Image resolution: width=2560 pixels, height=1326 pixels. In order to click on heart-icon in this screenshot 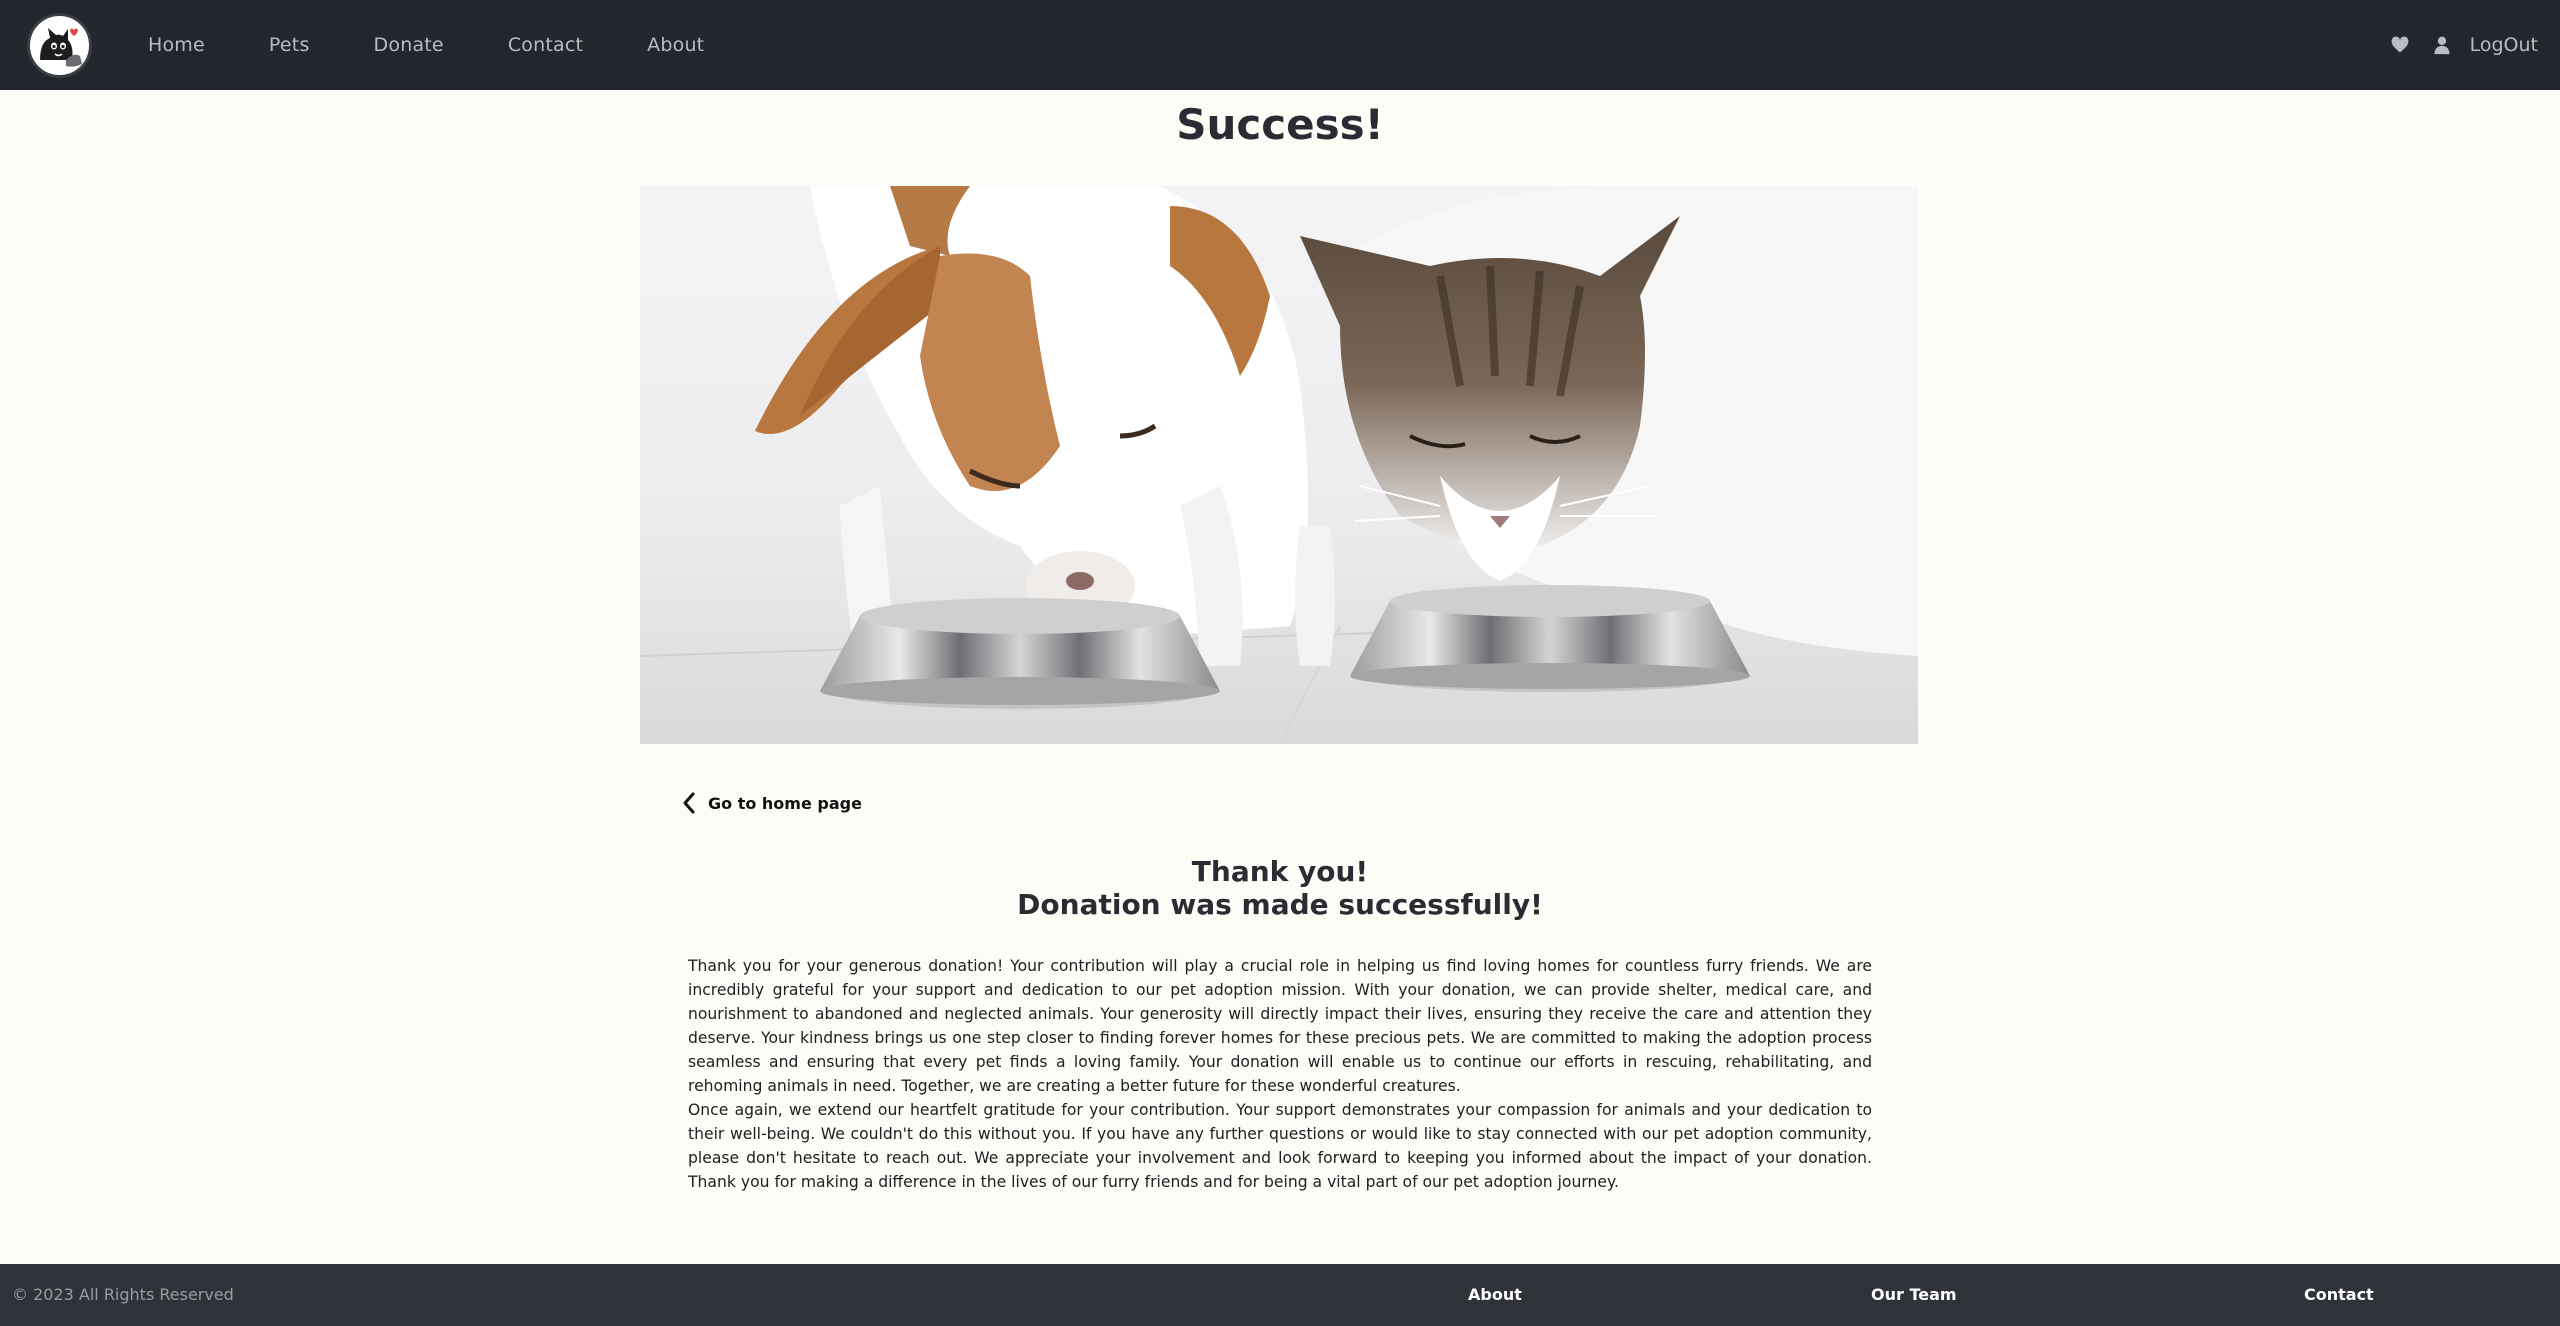, I will do `click(2400, 45)`.